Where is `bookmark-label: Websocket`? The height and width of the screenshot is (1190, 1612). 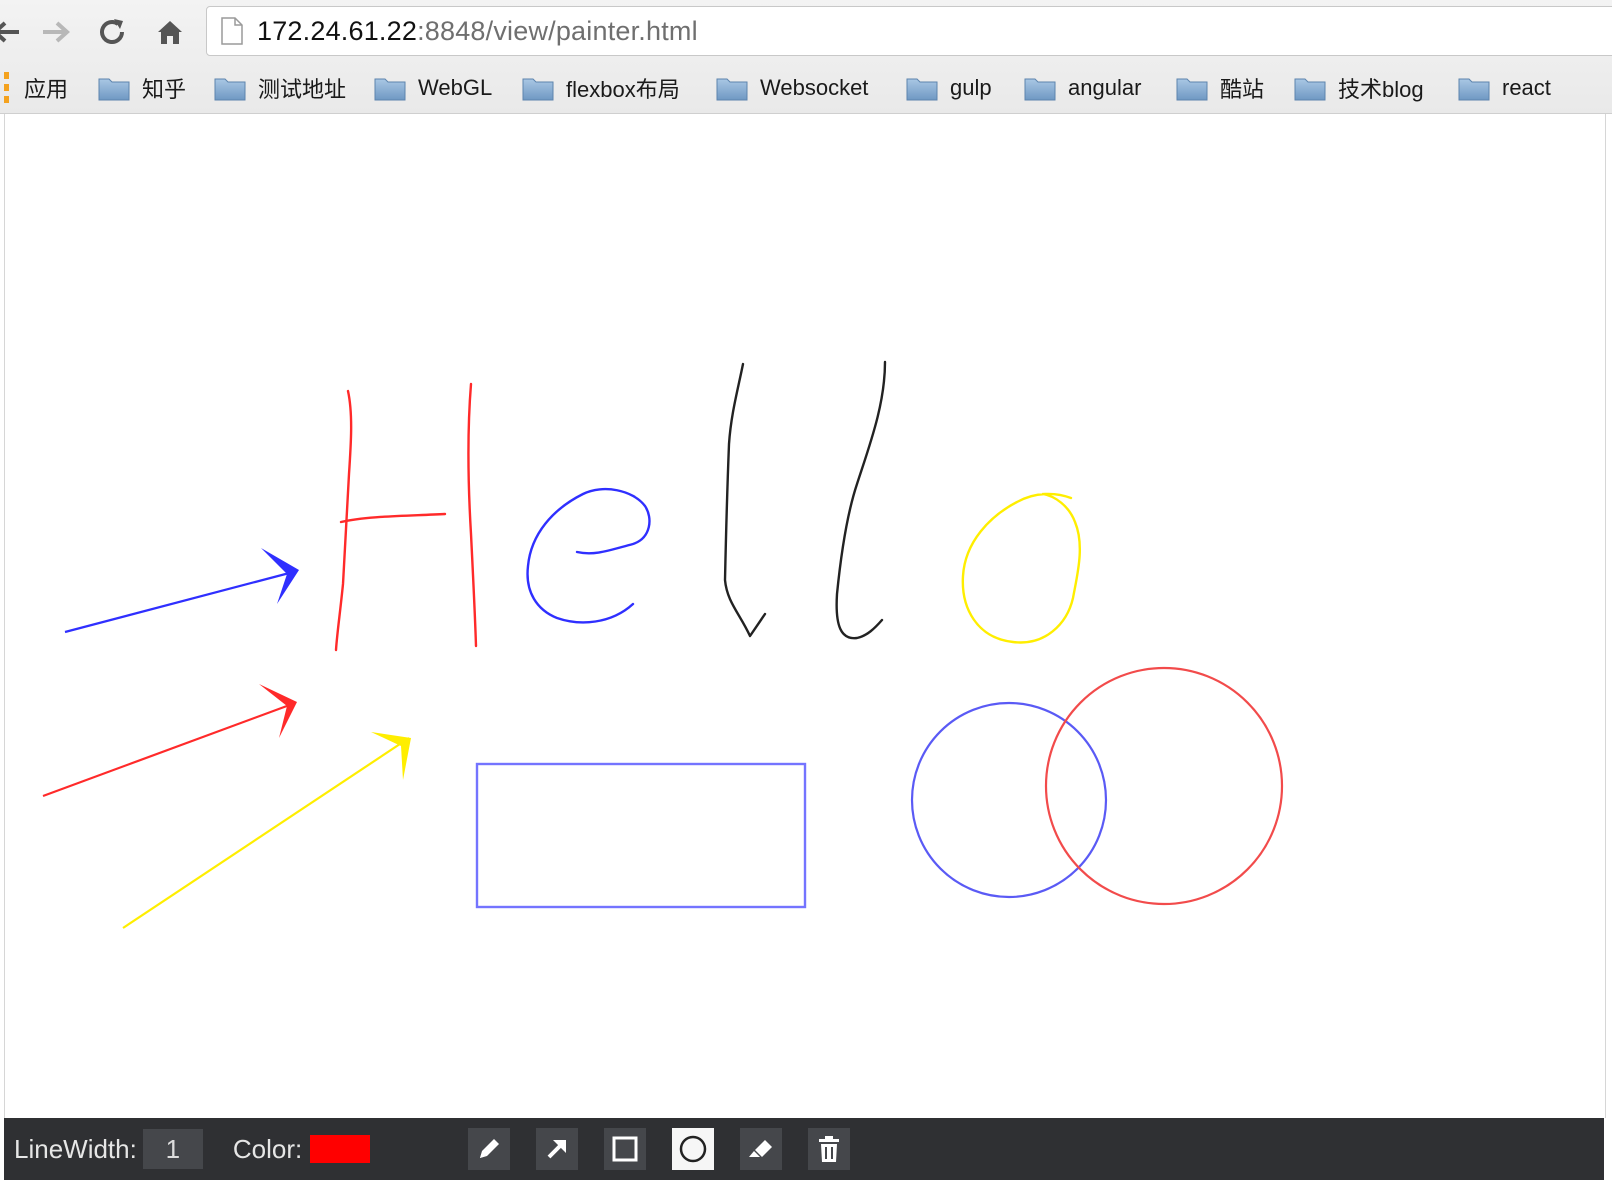 bookmark-label: Websocket is located at coordinates (814, 87).